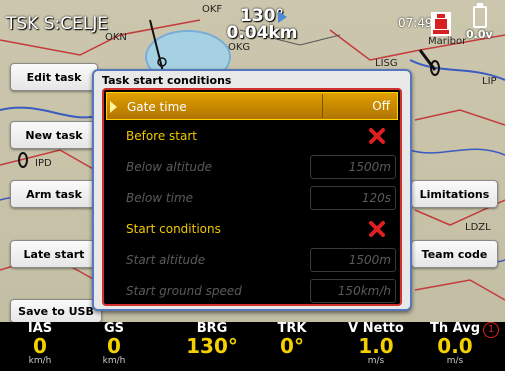  I want to click on below-time-row: Below time 120s, so click(252, 198).